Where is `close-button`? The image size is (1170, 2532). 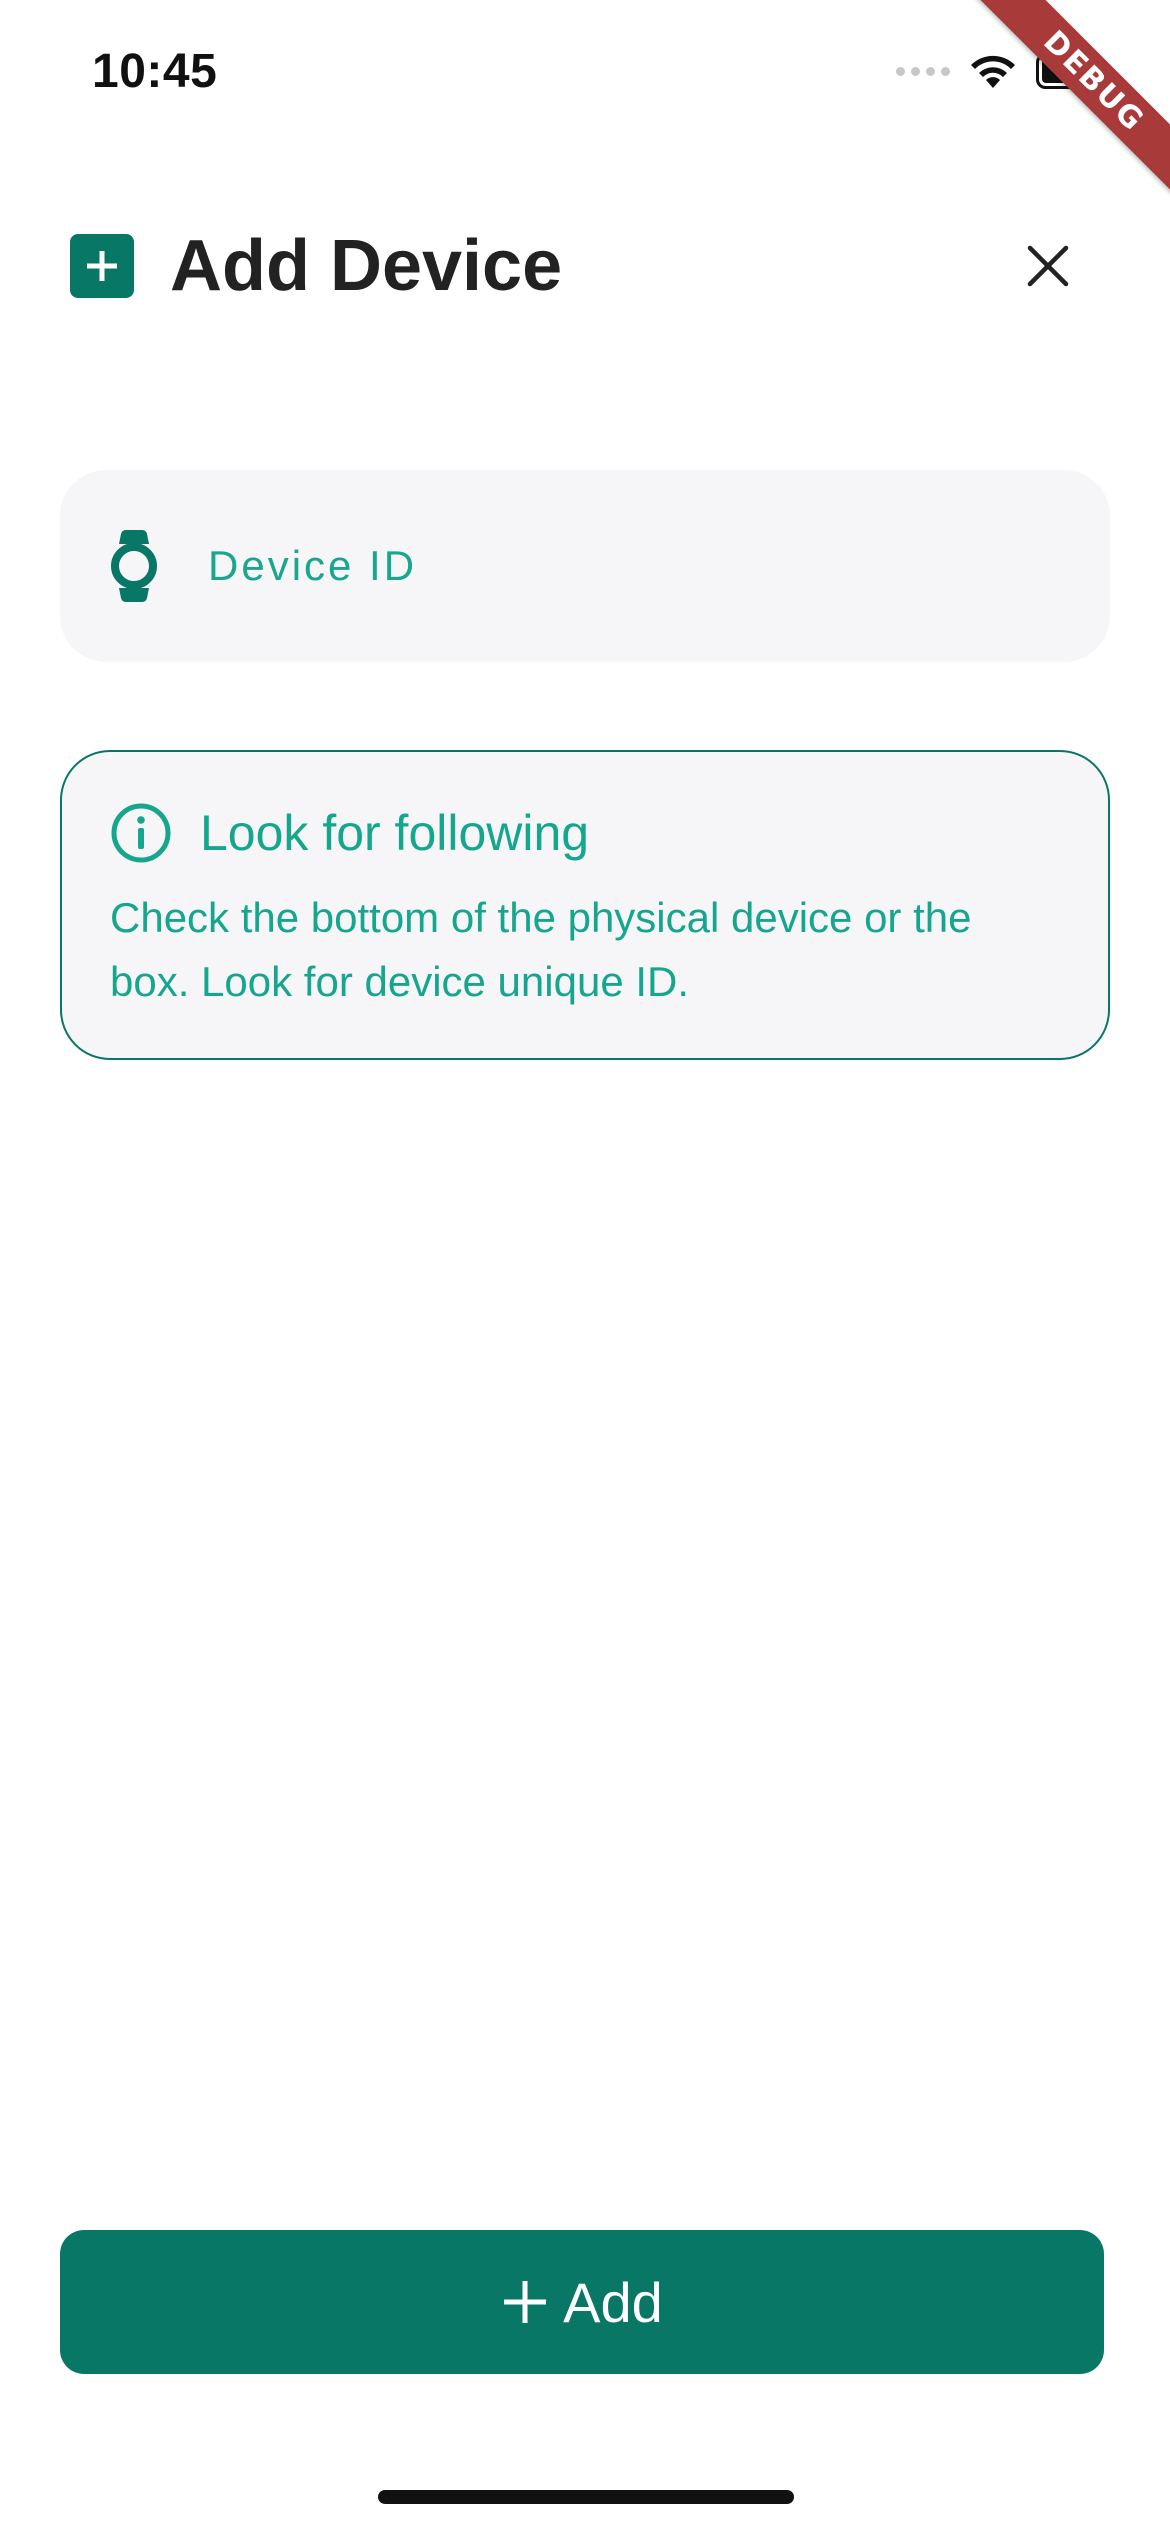 close-button is located at coordinates (1048, 266).